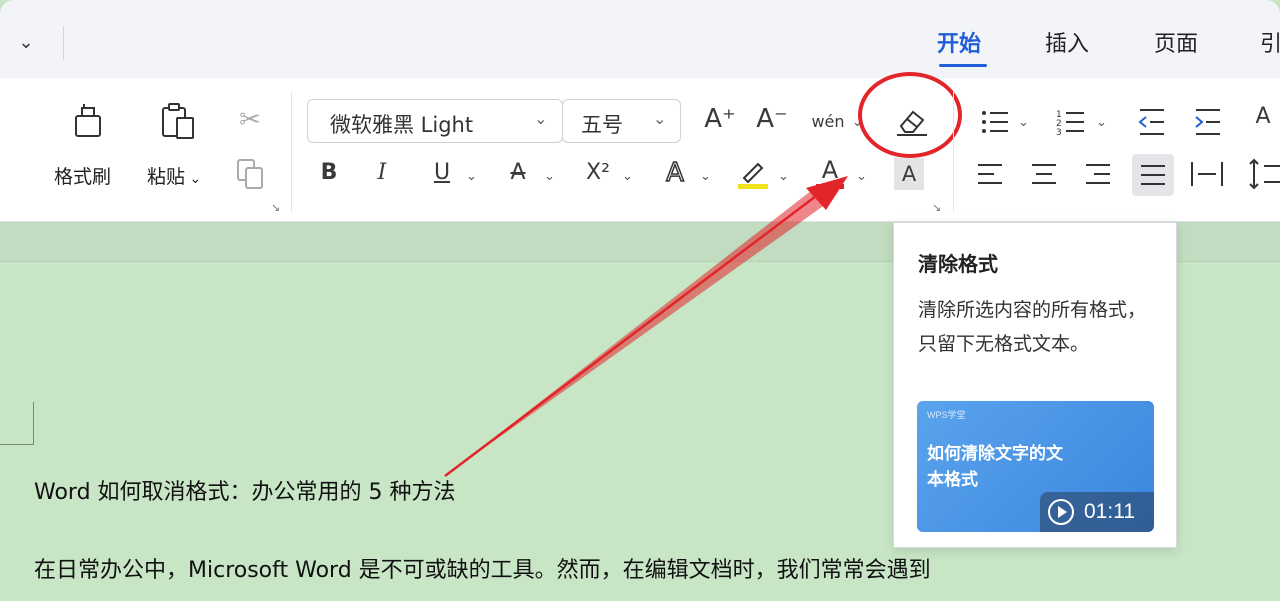 The height and width of the screenshot is (601, 1280). Describe the element at coordinates (946, 415) in the screenshot. I see `video-brand: WPS学堂` at that location.